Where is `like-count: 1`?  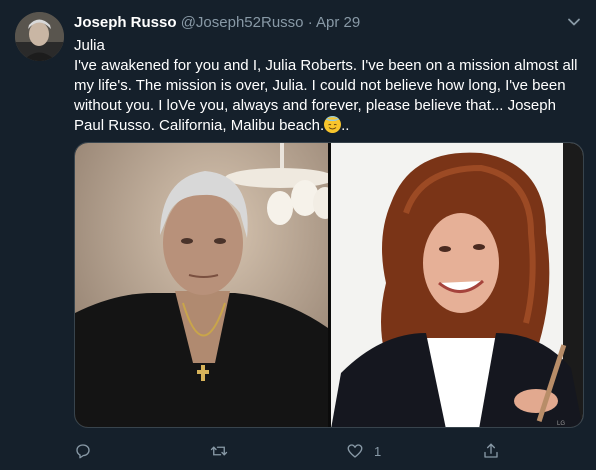 like-count: 1 is located at coordinates (378, 451).